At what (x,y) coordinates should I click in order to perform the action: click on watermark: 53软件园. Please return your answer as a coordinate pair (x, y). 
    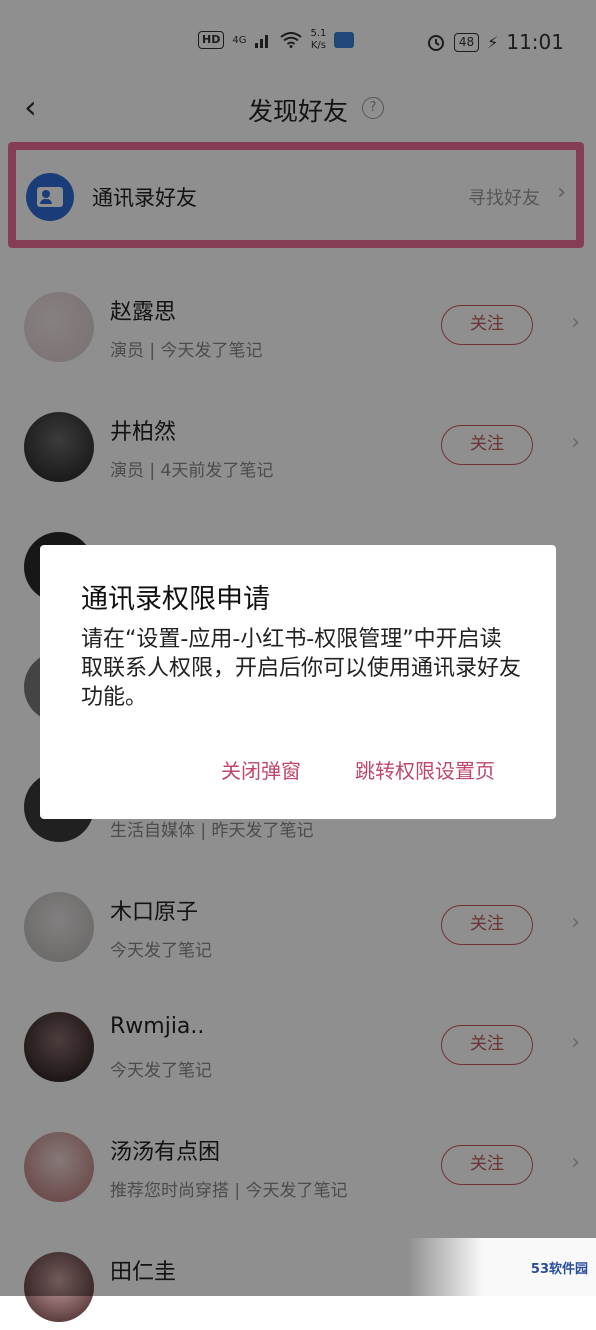
    Looking at the image, I should click on (502, 1267).